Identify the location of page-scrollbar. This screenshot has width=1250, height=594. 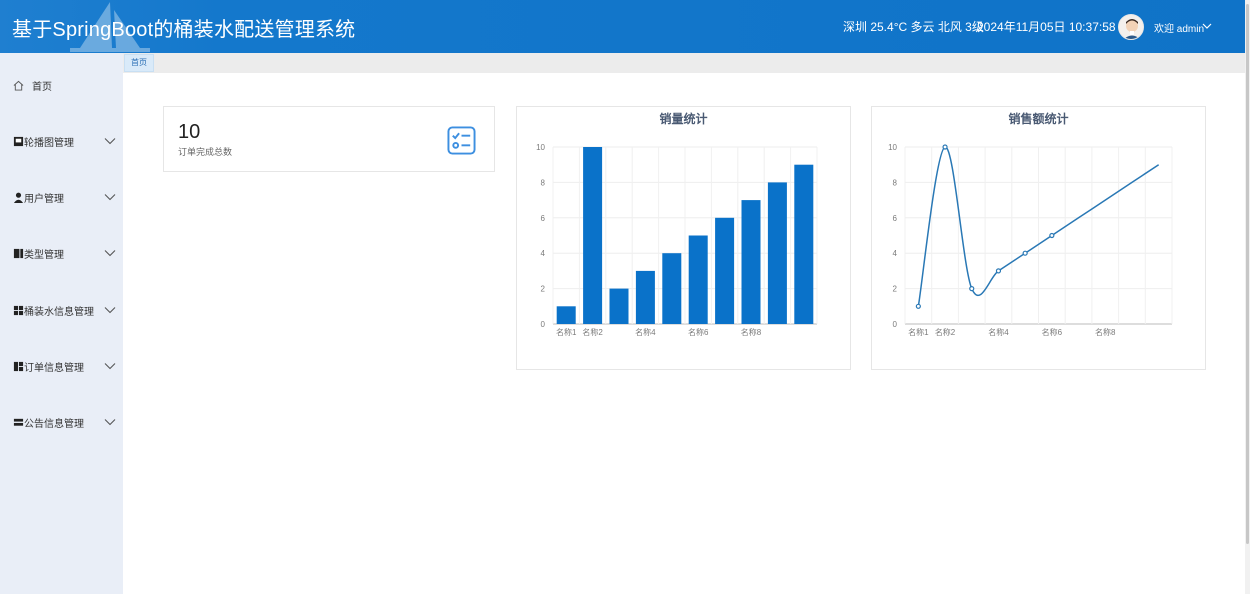
(1247, 297).